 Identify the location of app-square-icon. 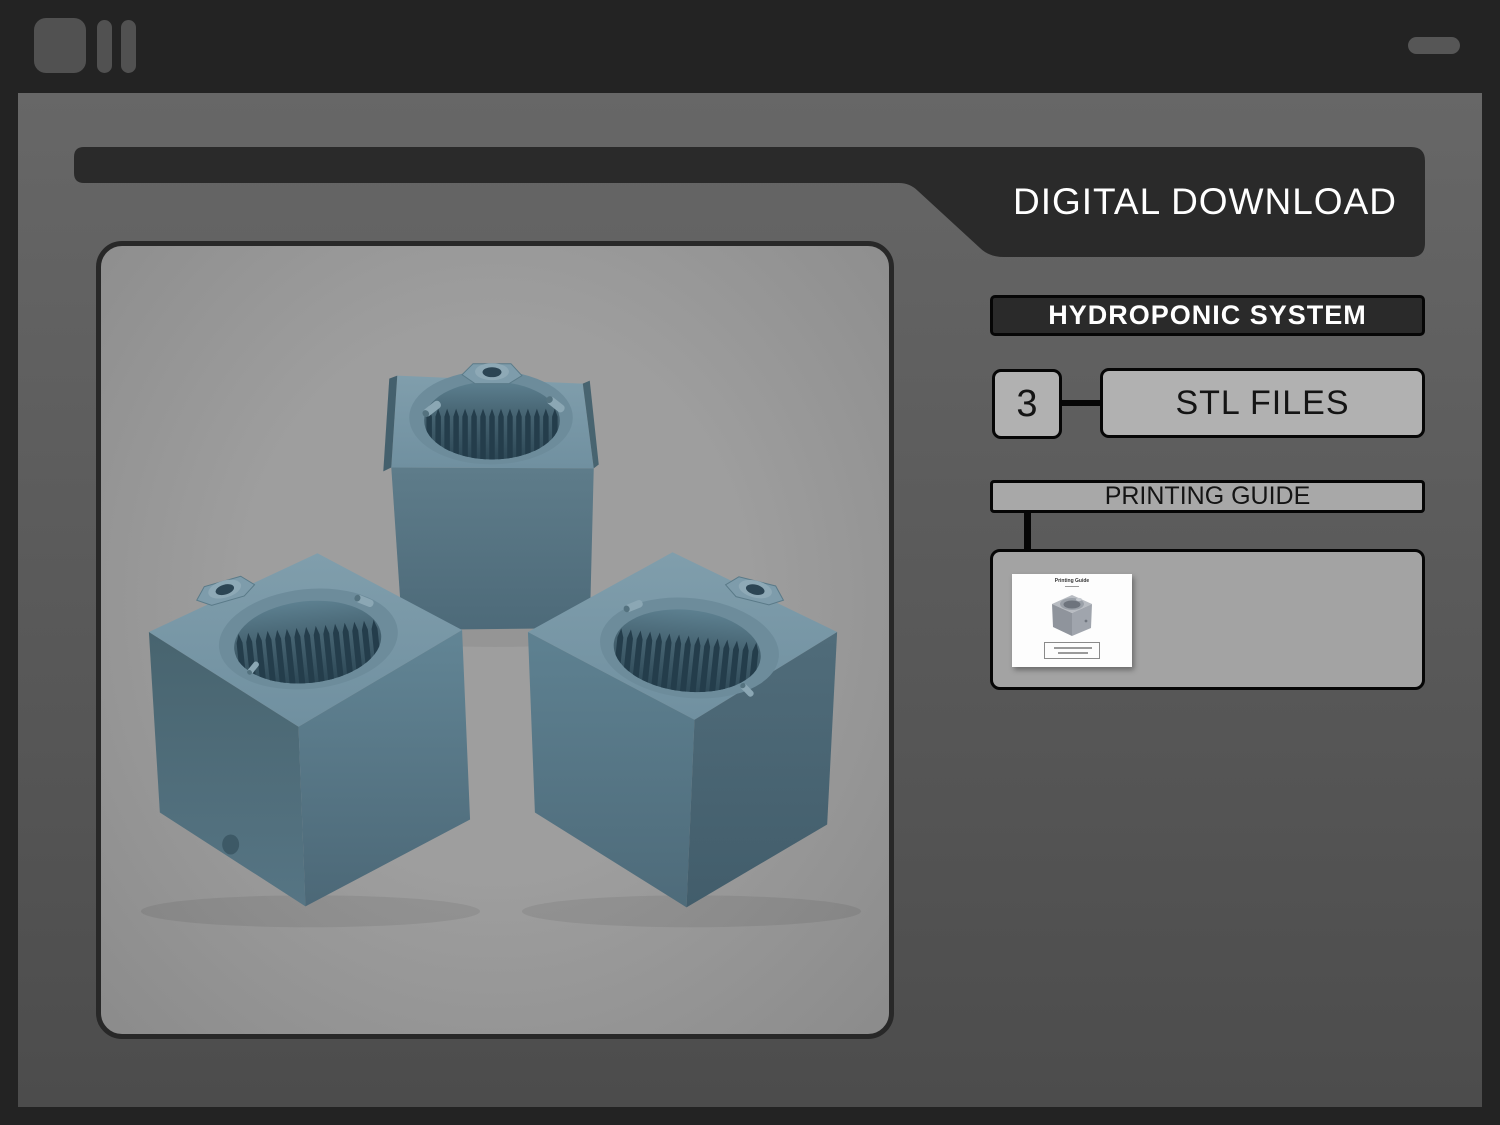
(60, 45).